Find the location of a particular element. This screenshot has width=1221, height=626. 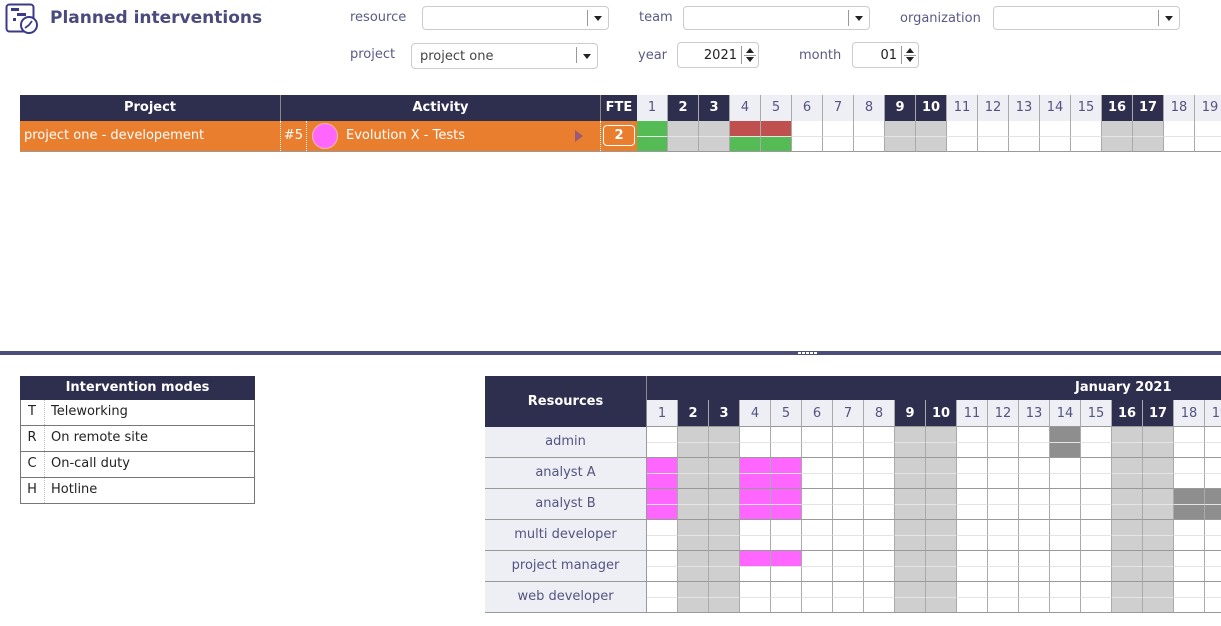

resource-name: analyst B is located at coordinates (566, 504).